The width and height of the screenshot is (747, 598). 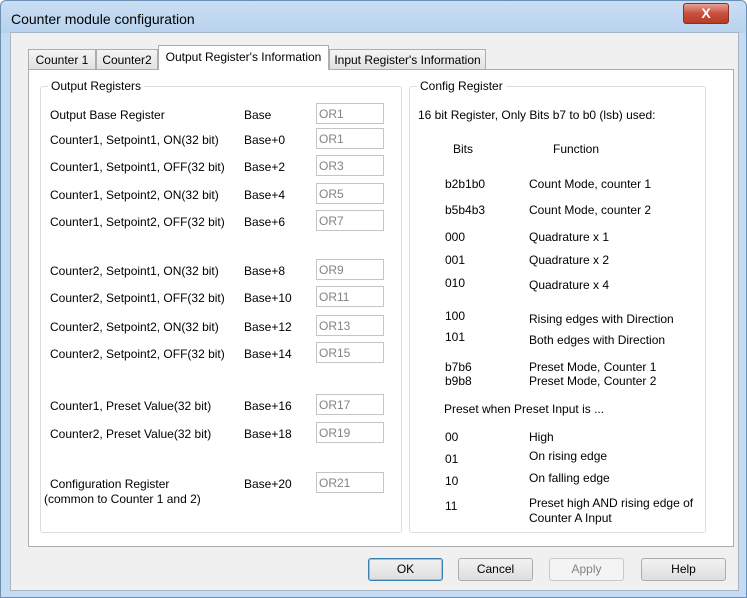 What do you see at coordinates (455, 237) in the screenshot?
I see `config-bits: 000` at bounding box center [455, 237].